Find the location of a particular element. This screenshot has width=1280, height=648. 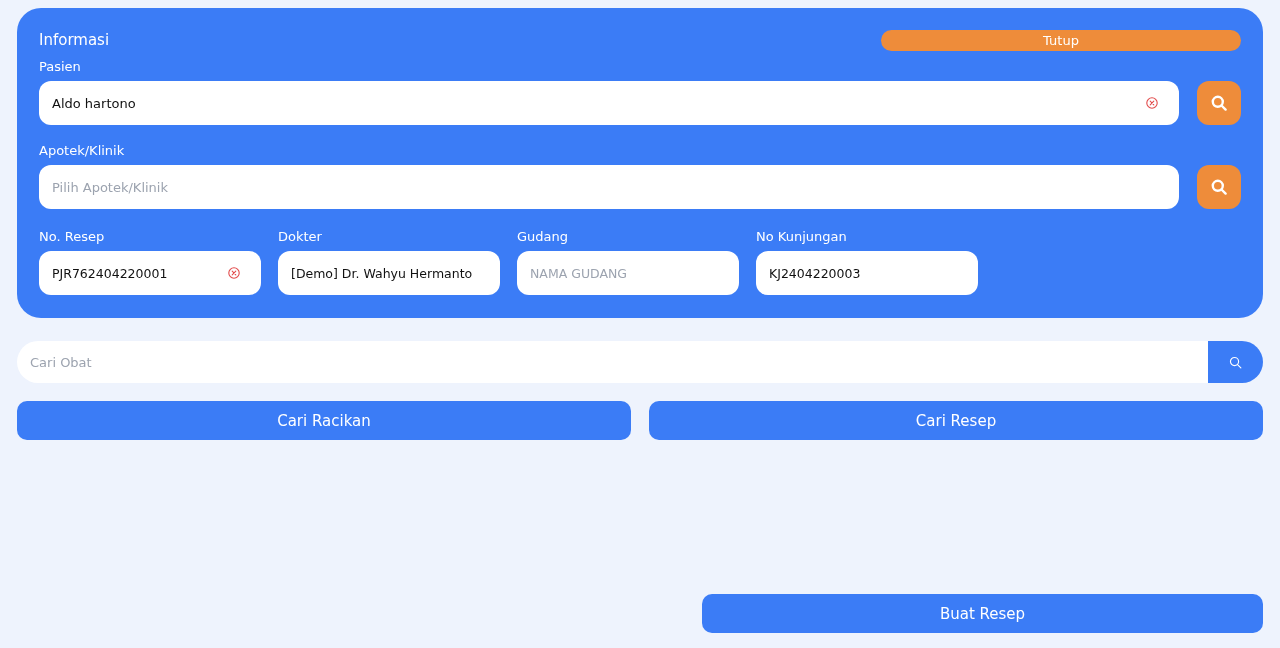

field-label: Apotek/Klinik is located at coordinates (82, 151).